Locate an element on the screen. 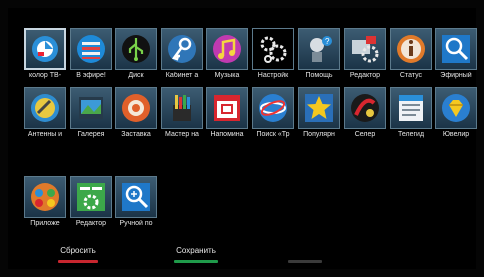 This screenshot has height=277, width=484. tile-help: ? Помощь is located at coordinates (319, 54).